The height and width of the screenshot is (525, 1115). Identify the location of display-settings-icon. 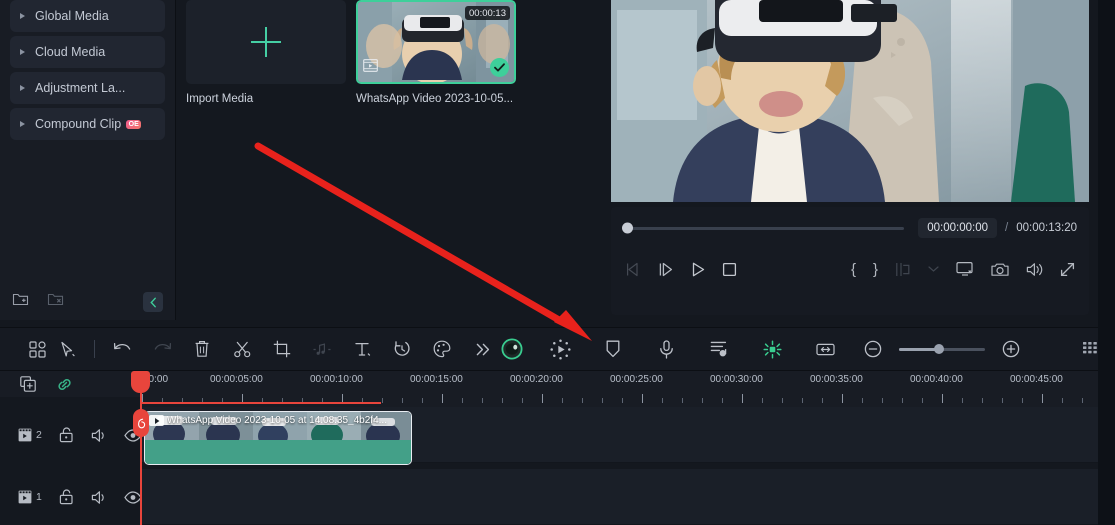
(965, 269).